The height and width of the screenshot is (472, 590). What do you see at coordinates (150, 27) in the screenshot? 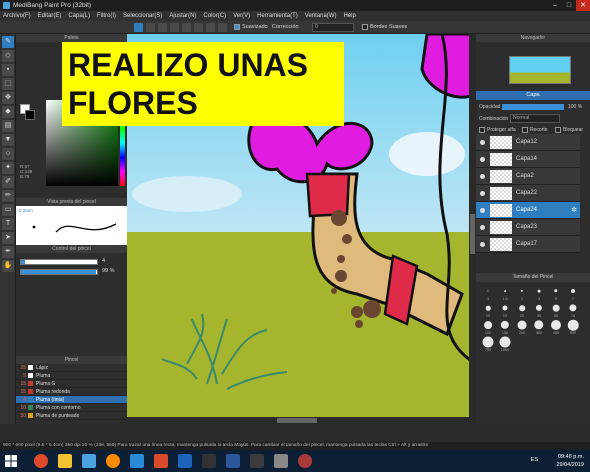
I see `snap-button` at bounding box center [150, 27].